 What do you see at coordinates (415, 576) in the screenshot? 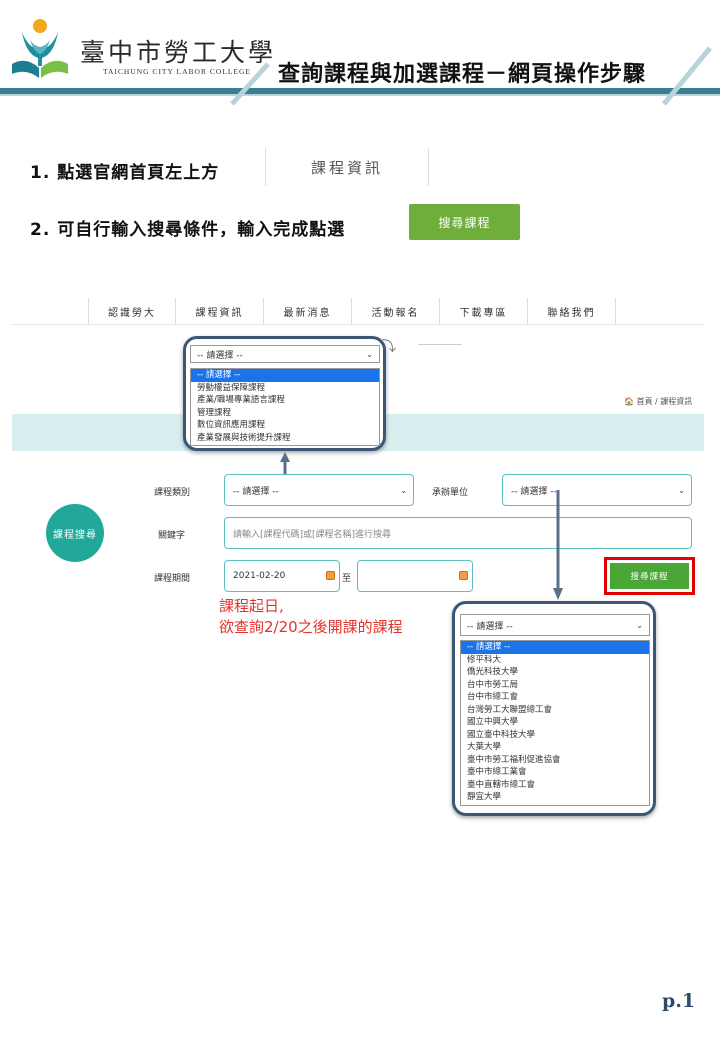
I see `date-to-input` at bounding box center [415, 576].